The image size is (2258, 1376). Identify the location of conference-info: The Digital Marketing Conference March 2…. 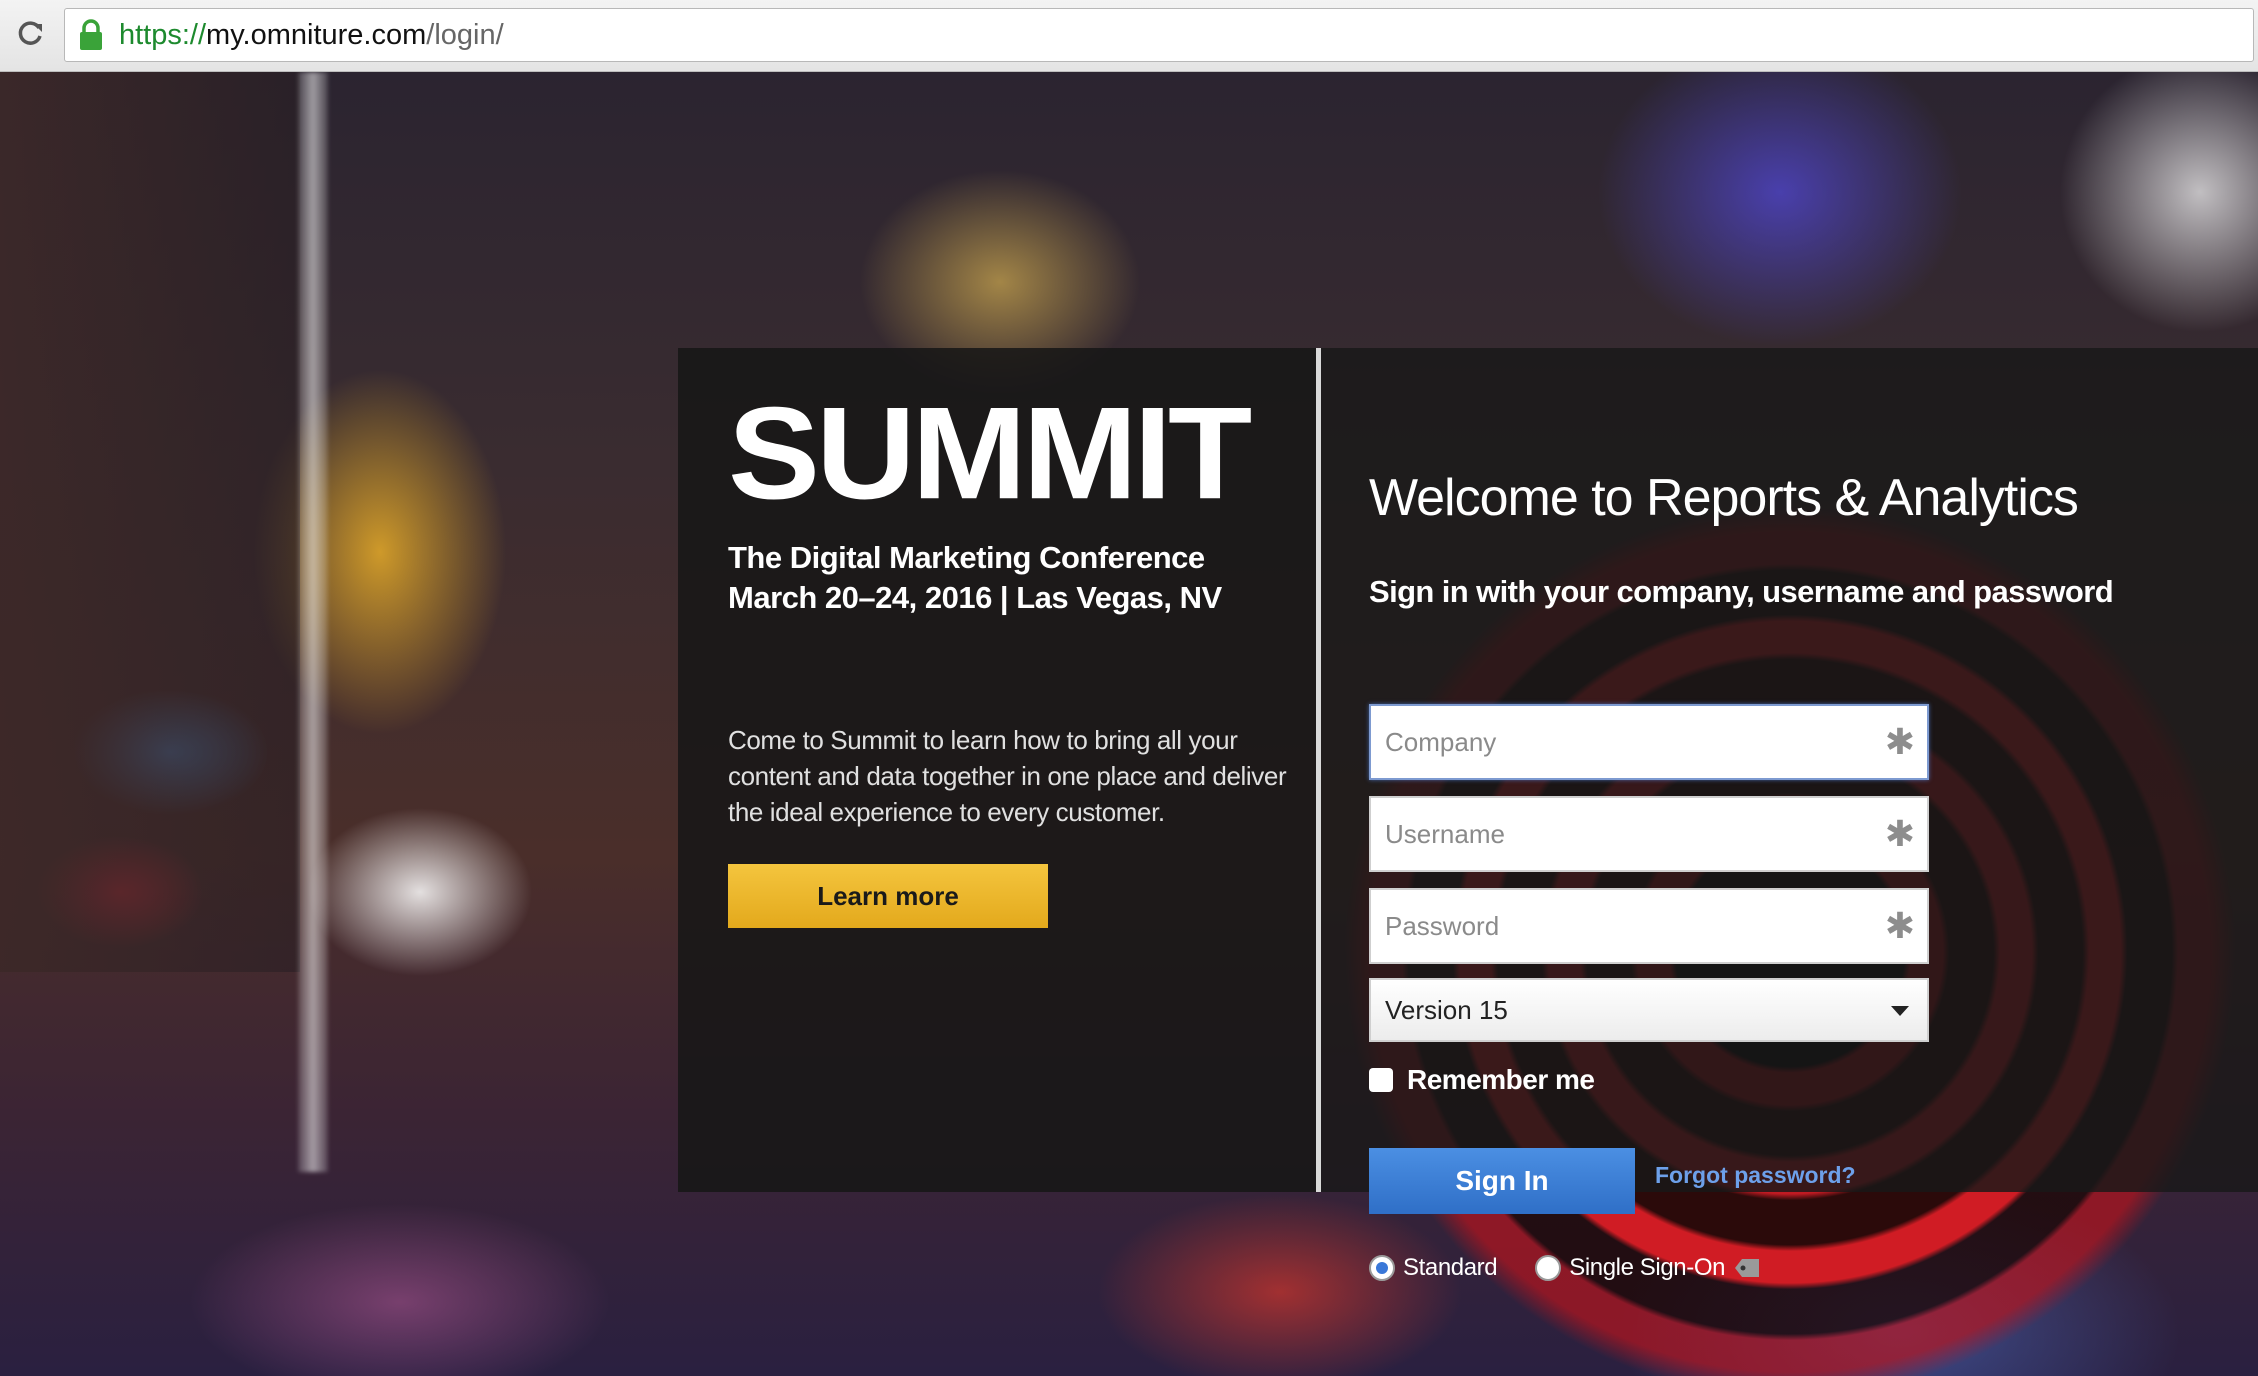
(975, 578).